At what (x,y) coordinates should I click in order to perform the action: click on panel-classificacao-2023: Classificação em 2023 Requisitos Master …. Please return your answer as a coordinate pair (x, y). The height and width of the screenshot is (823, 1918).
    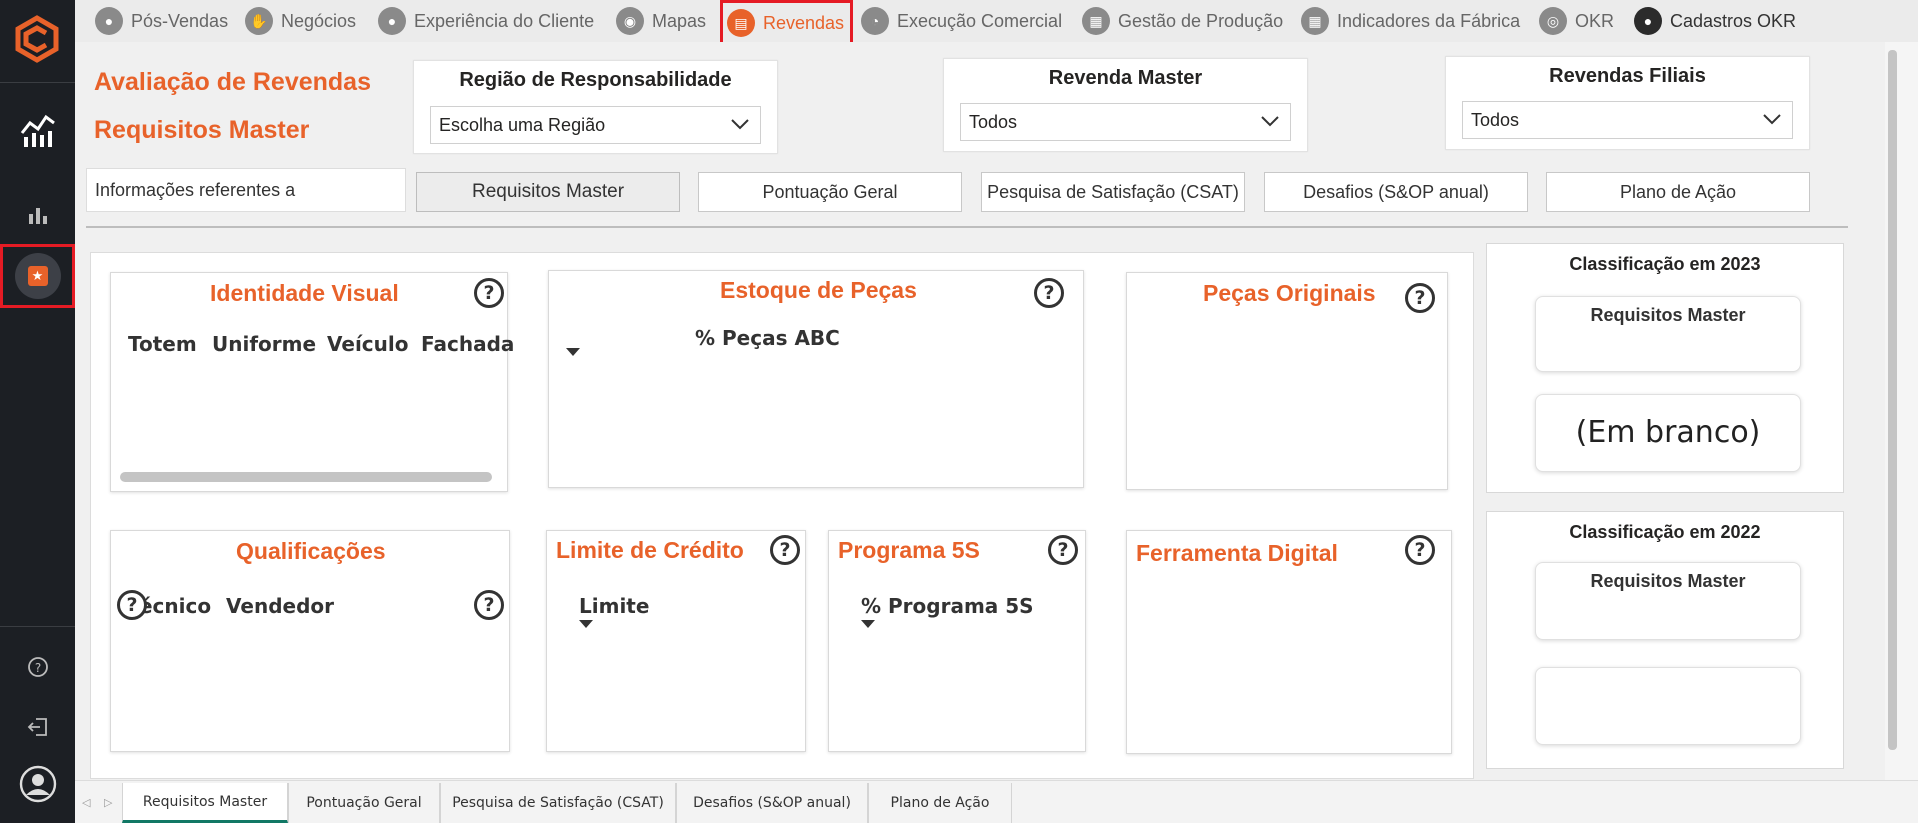
    Looking at the image, I should click on (1665, 368).